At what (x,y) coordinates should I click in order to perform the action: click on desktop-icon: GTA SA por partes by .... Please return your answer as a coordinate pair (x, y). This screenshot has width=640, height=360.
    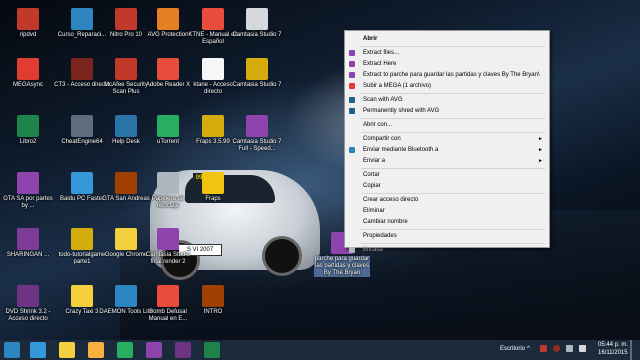
    Looking at the image, I should click on (28, 191).